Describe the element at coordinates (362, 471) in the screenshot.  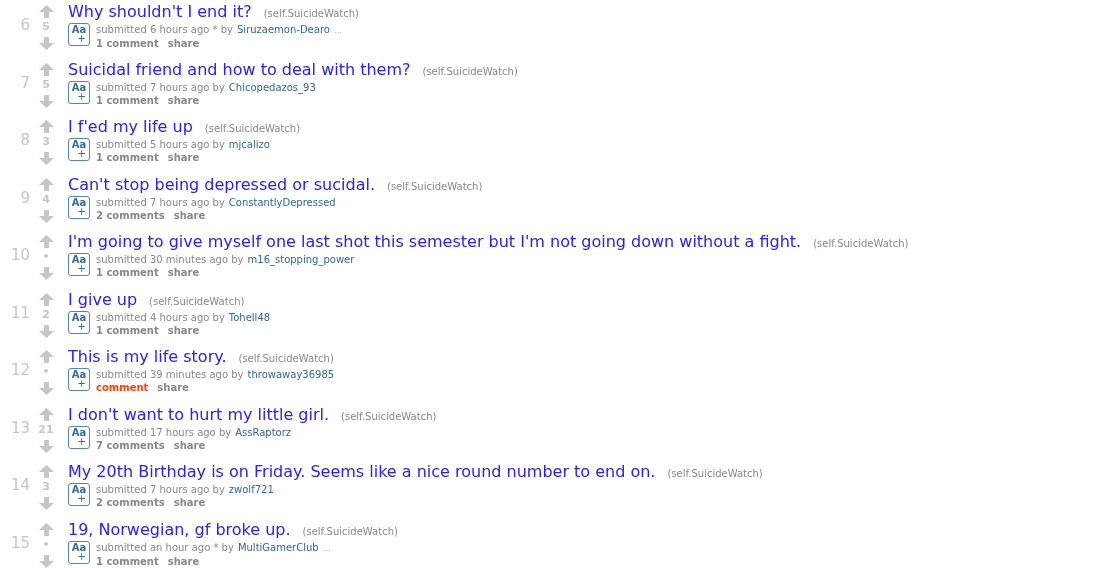
I see `post-title-link: My 20th Birthday is on Friday. Seems like a nice round number to end on.` at that location.